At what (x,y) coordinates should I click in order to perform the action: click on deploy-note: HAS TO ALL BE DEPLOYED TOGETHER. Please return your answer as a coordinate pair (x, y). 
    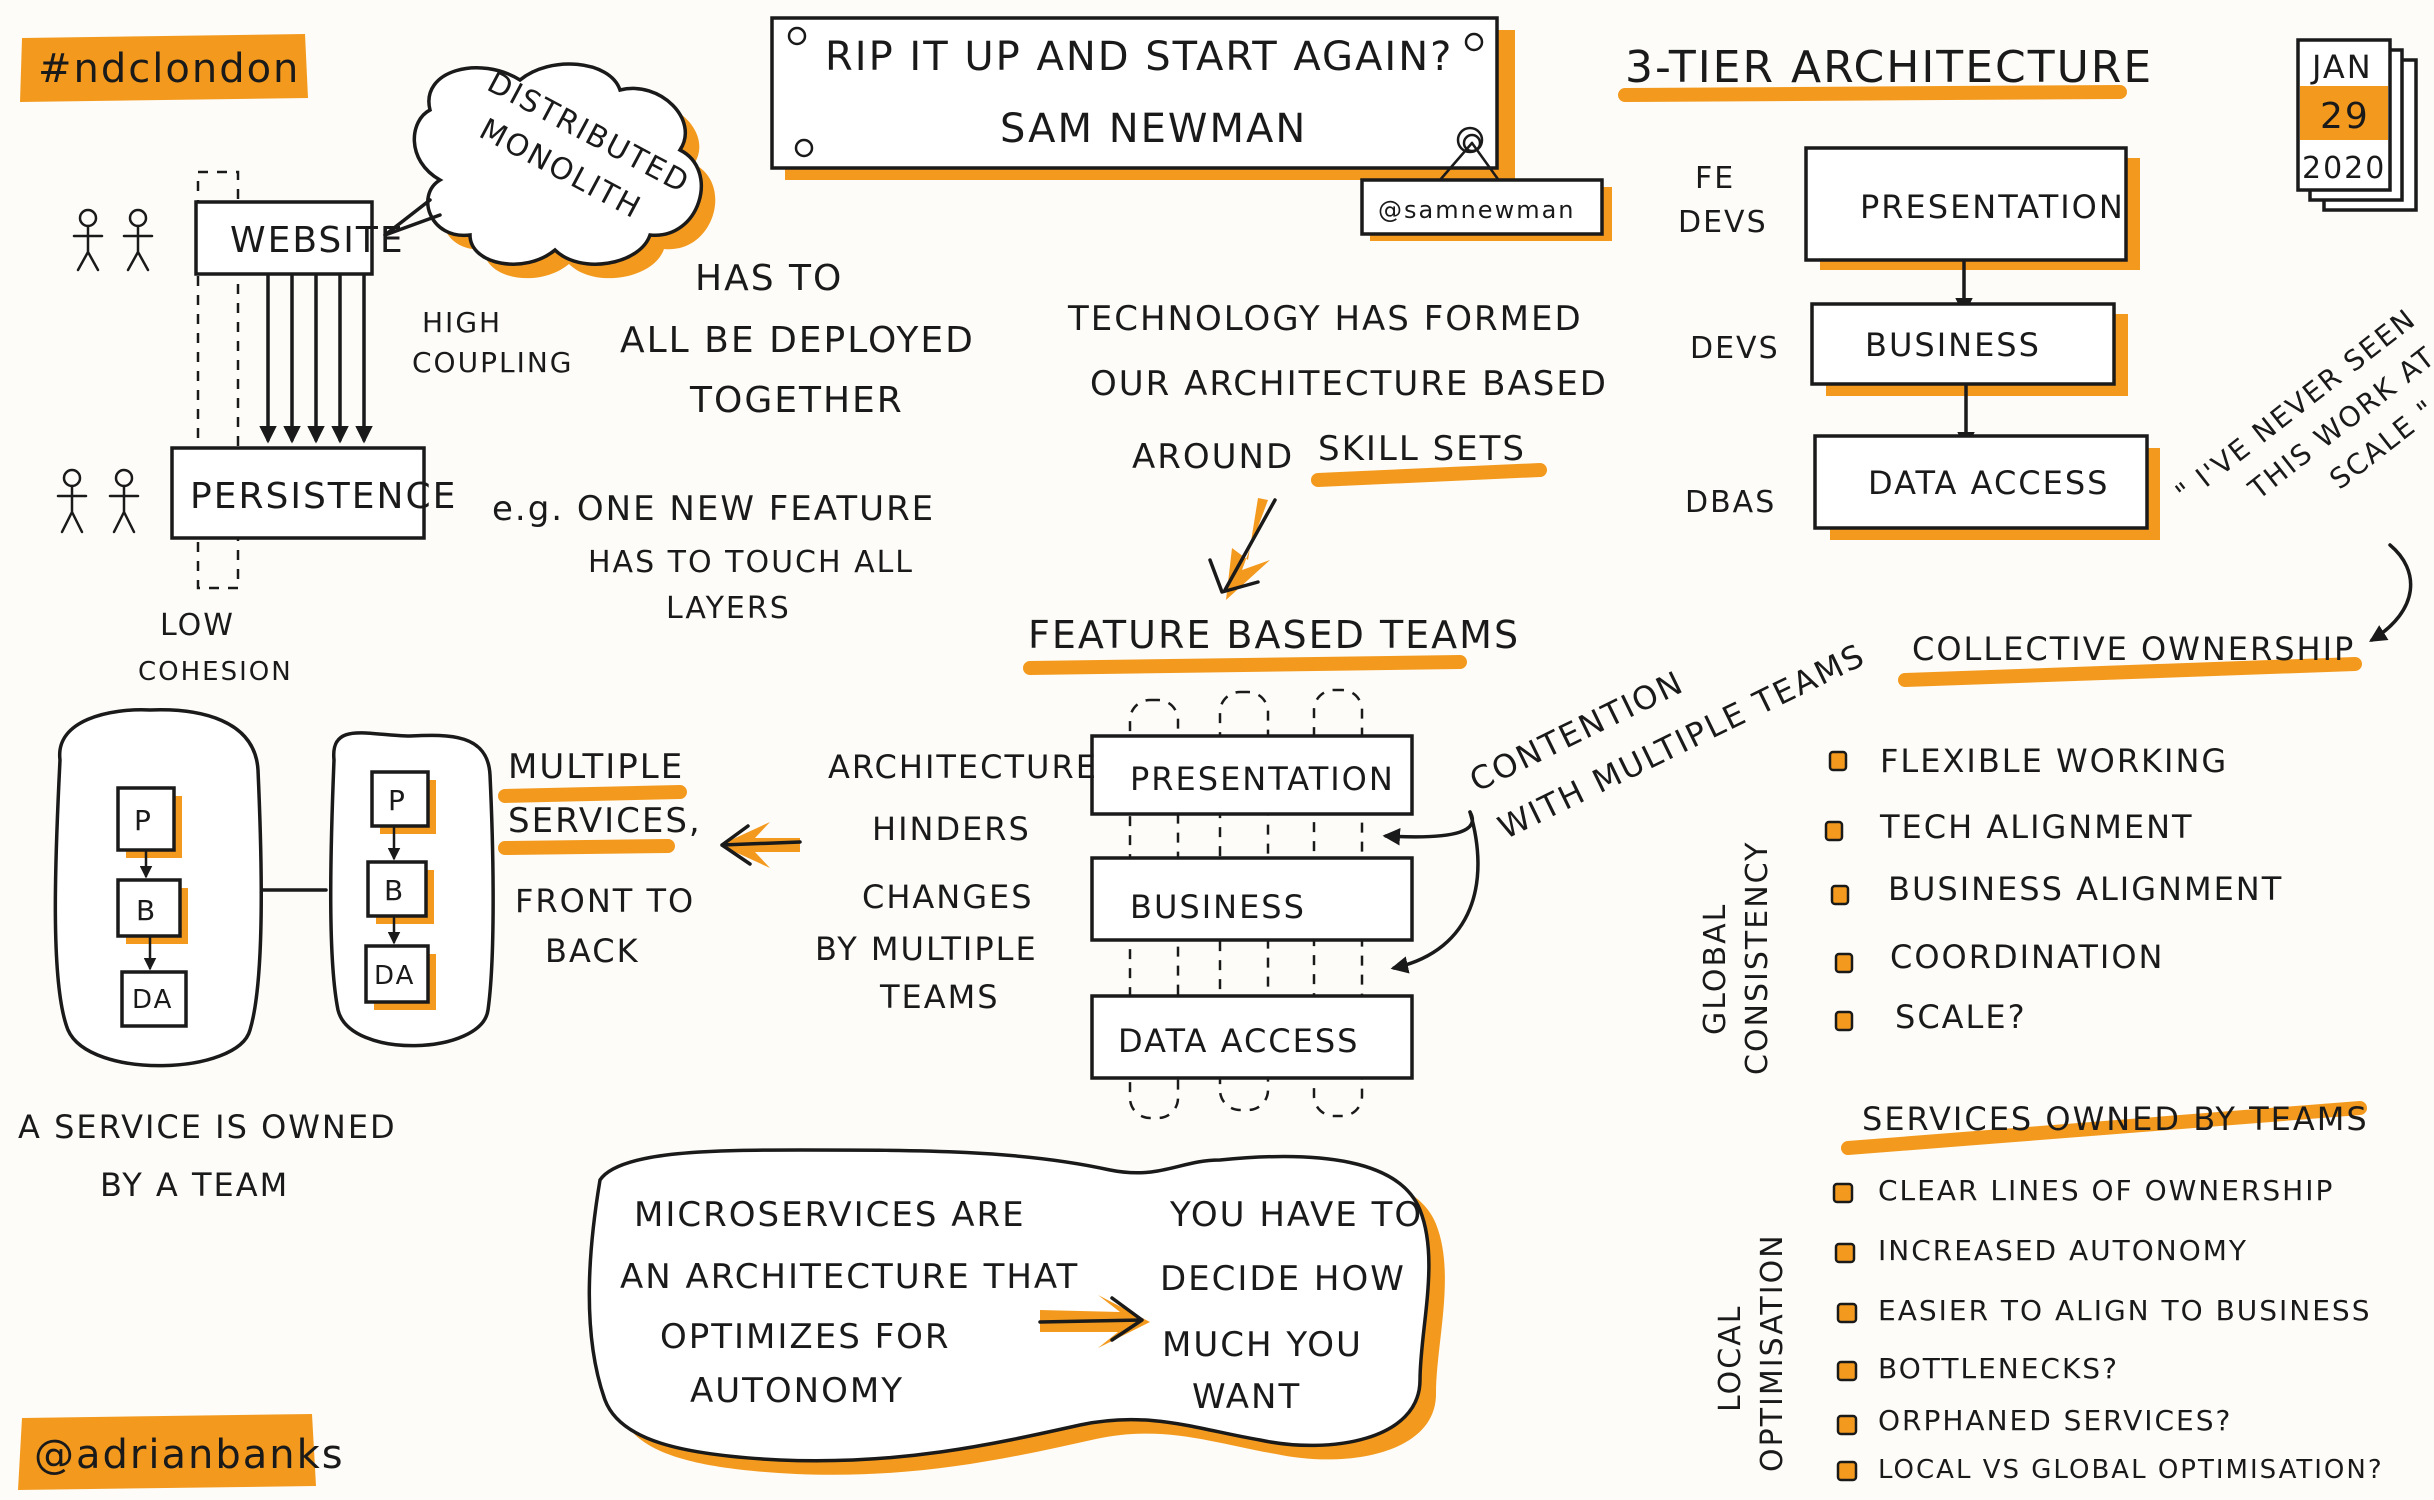
    Looking at the image, I should click on (797, 339).